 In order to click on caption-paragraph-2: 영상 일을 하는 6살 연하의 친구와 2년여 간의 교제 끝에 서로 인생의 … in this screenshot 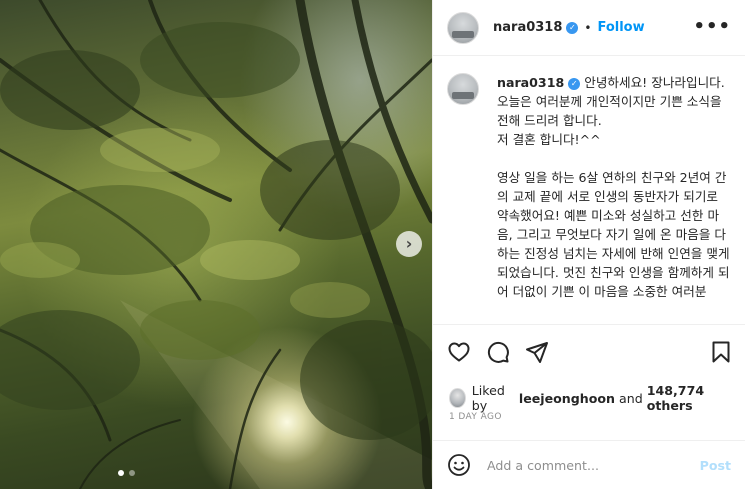, I will do `click(615, 234)`.